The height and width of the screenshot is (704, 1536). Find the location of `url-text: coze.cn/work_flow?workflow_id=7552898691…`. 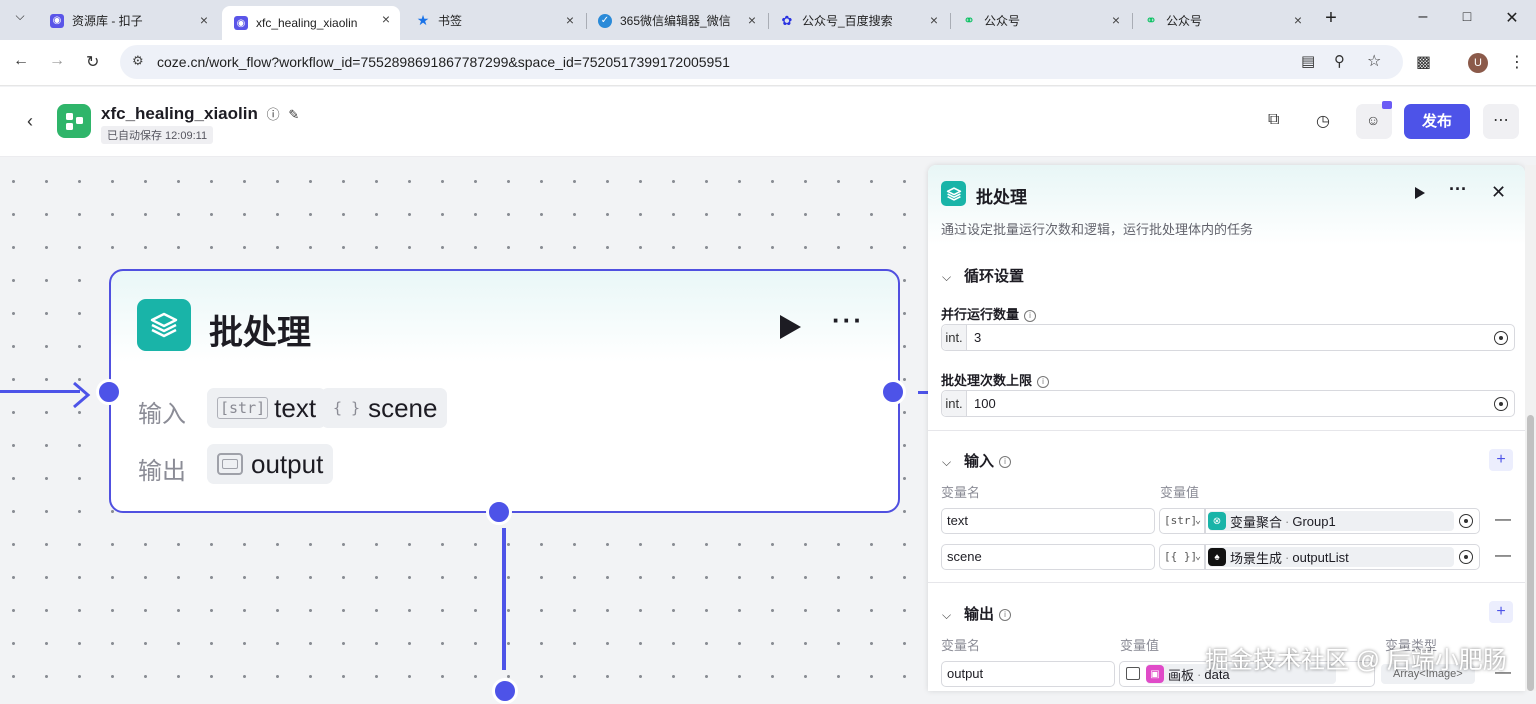

url-text: coze.cn/work_flow?workflow_id=7552898691… is located at coordinates (443, 62).